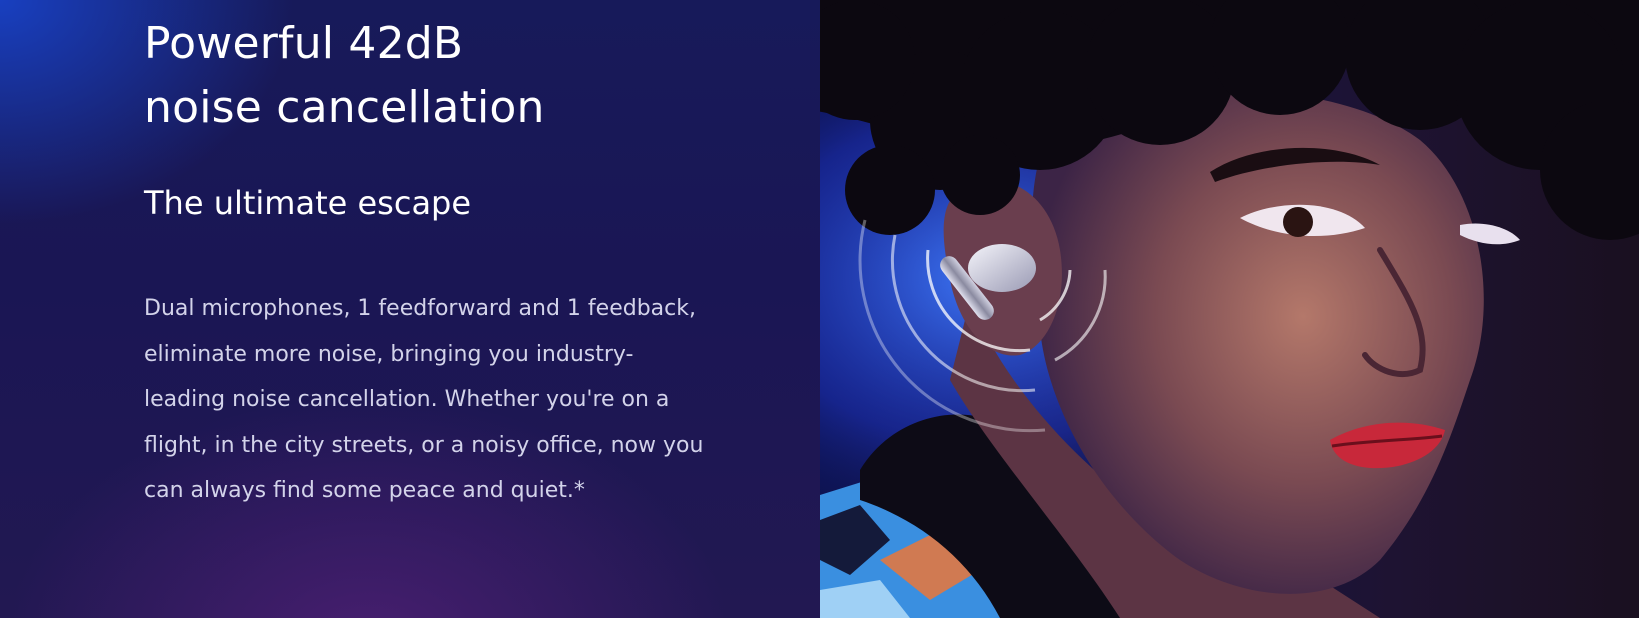 The width and height of the screenshot is (1639, 618). Describe the element at coordinates (304, 43) in the screenshot. I see `headline-line-1: Powerful 42dB` at that location.